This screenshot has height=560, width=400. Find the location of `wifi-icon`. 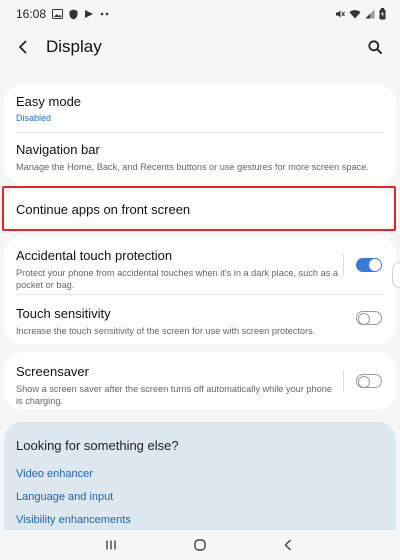

wifi-icon is located at coordinates (355, 14).